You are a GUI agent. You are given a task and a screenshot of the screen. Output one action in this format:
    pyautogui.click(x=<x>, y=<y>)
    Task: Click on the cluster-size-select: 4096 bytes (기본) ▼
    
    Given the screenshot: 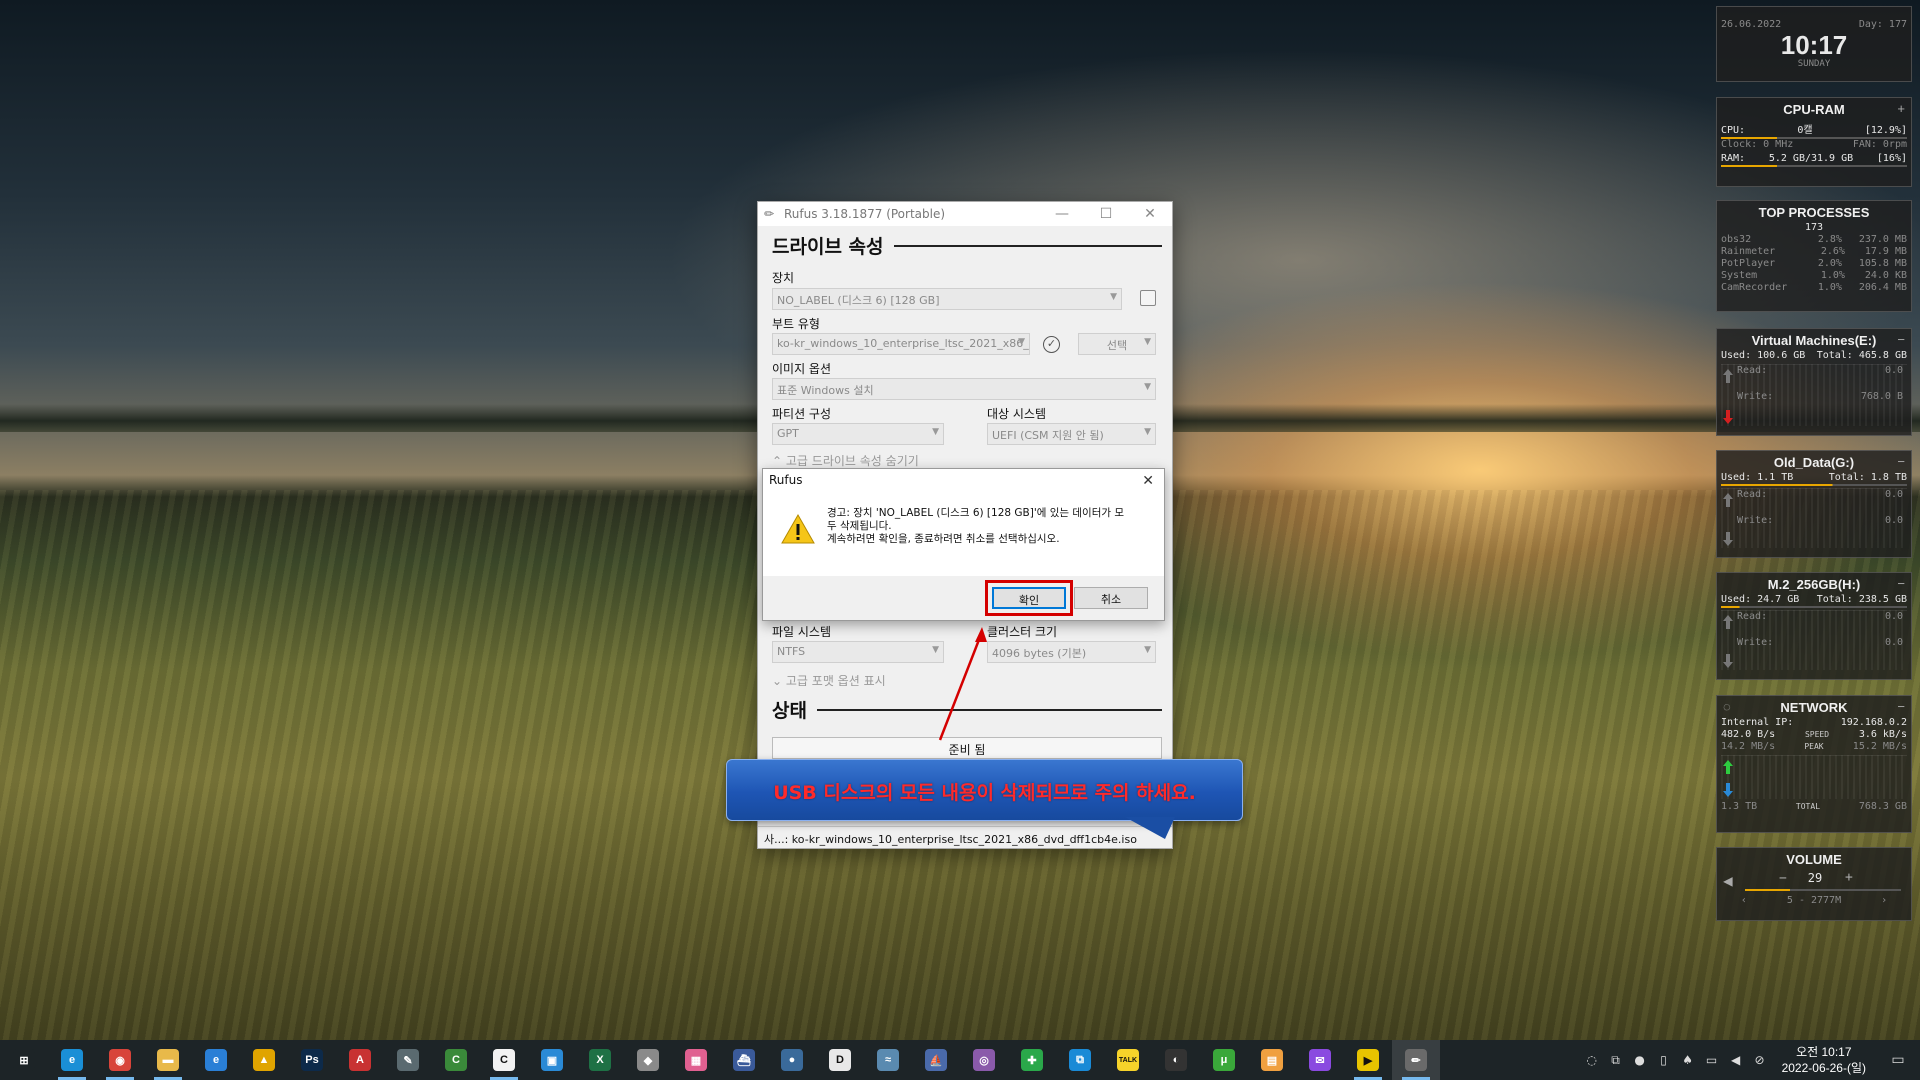 What is the action you would take?
    pyautogui.click(x=1071, y=652)
    